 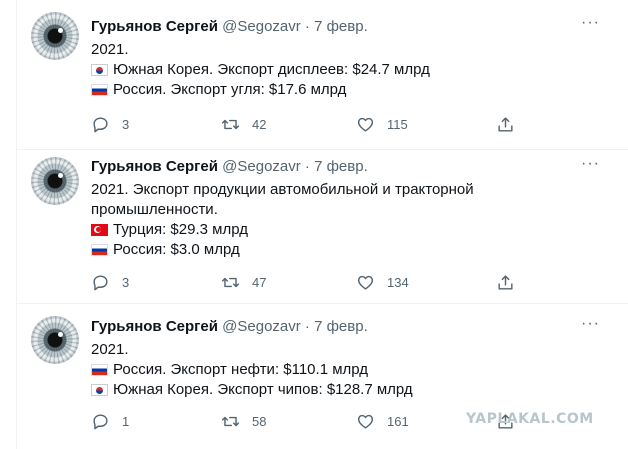 What do you see at coordinates (382, 421) in the screenshot?
I see `like-button: 161` at bounding box center [382, 421].